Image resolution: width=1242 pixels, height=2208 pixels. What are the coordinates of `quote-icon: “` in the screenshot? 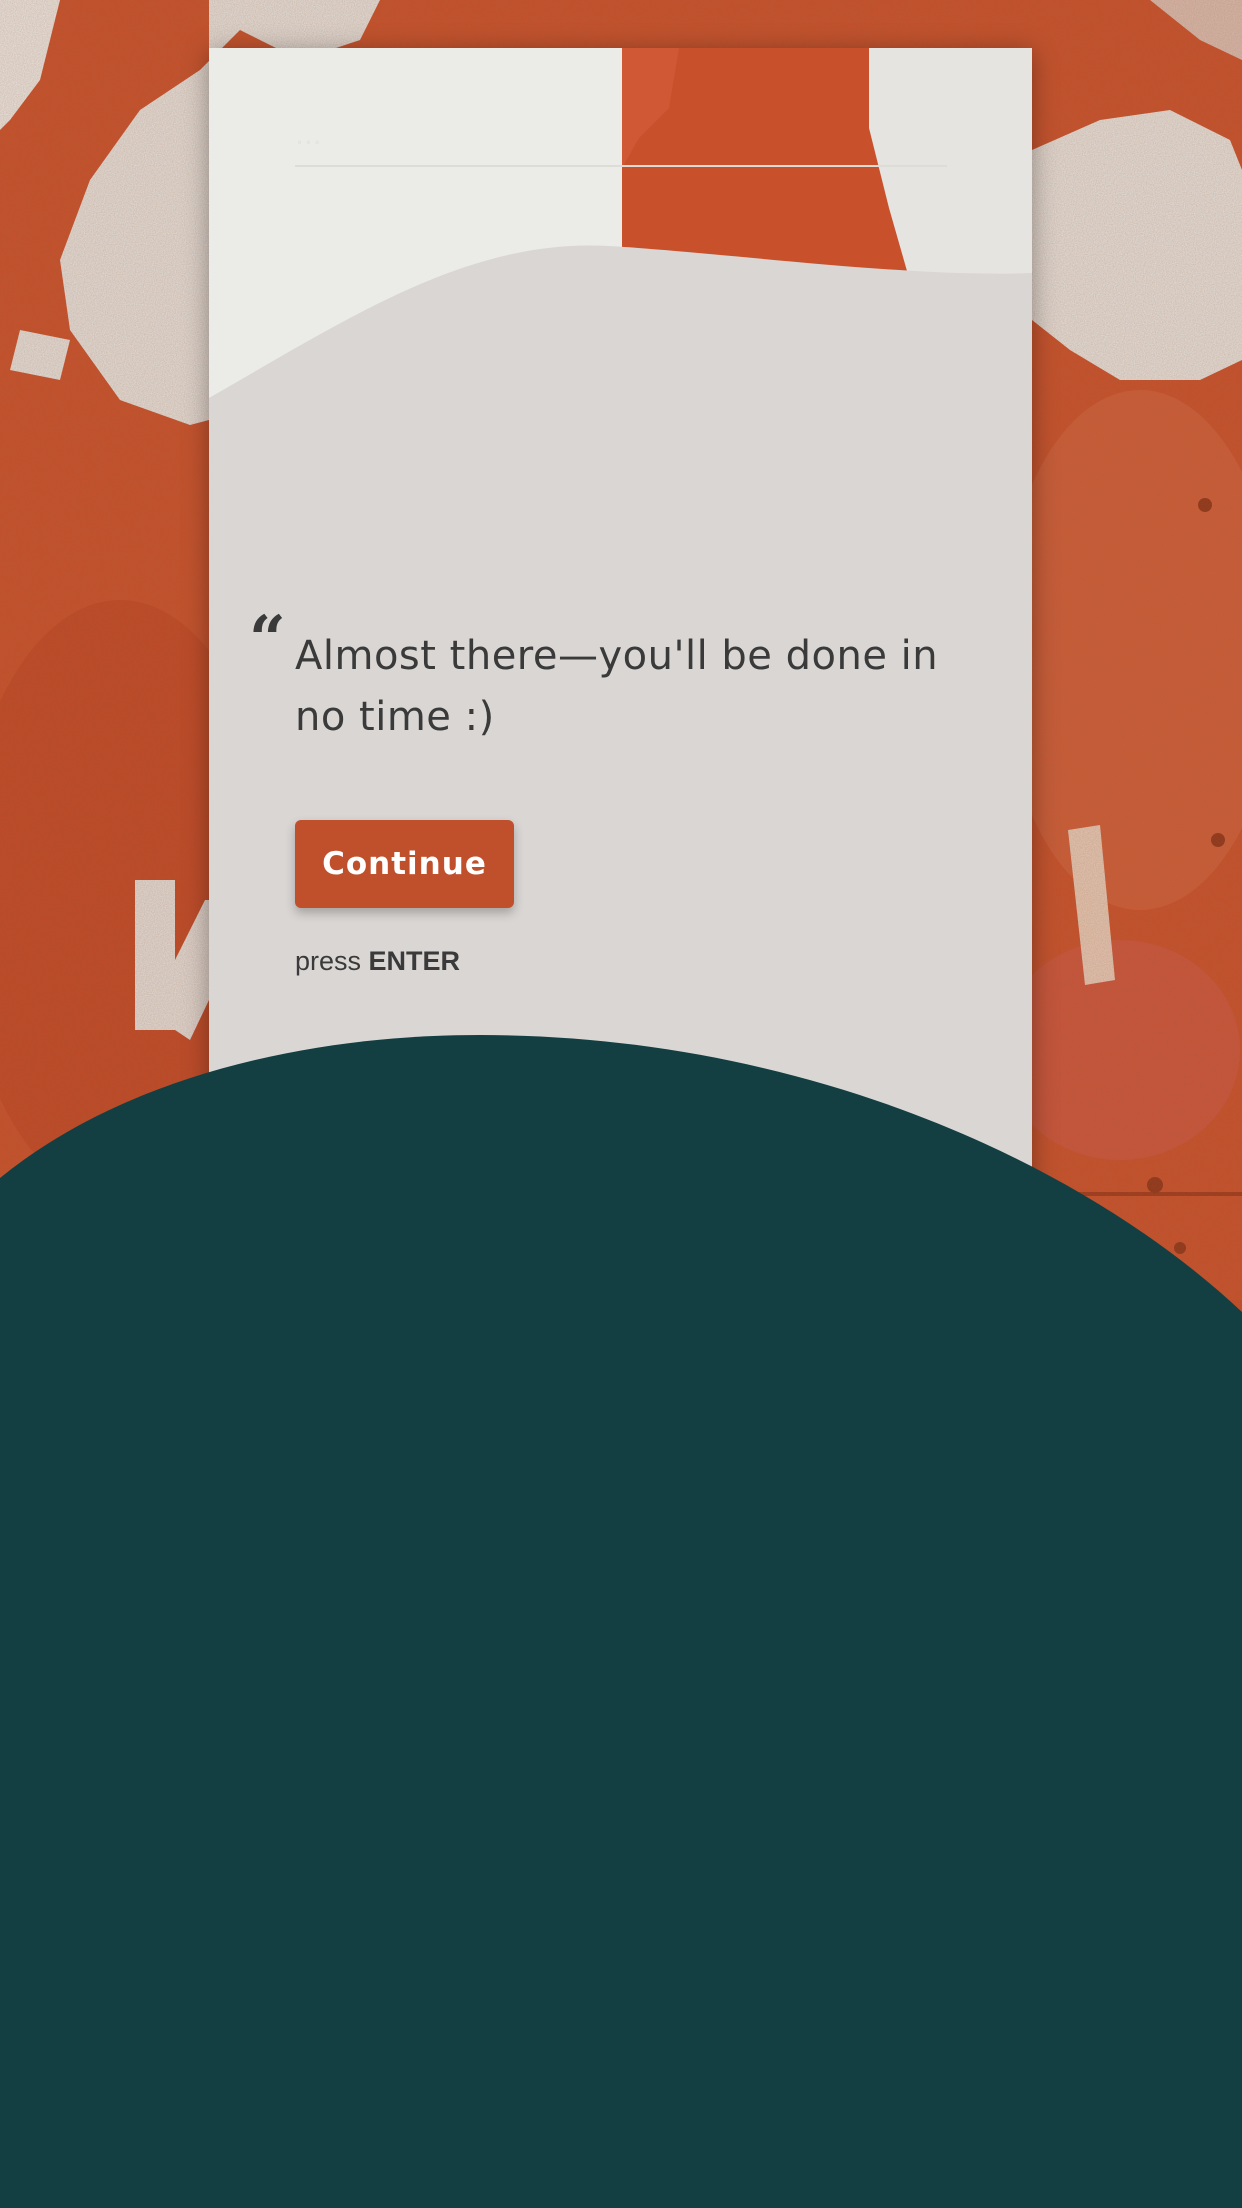 It's located at (267, 639).